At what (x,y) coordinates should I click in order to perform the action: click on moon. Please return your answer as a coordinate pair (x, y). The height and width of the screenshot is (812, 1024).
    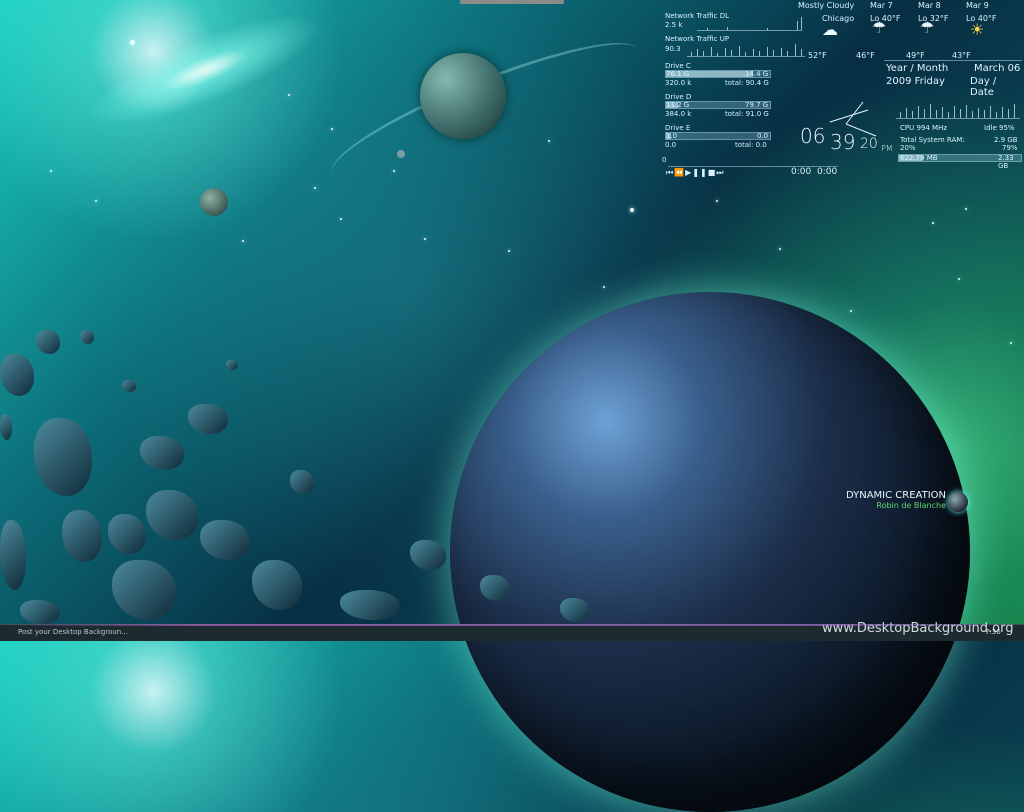
    Looking at the image, I should click on (958, 502).